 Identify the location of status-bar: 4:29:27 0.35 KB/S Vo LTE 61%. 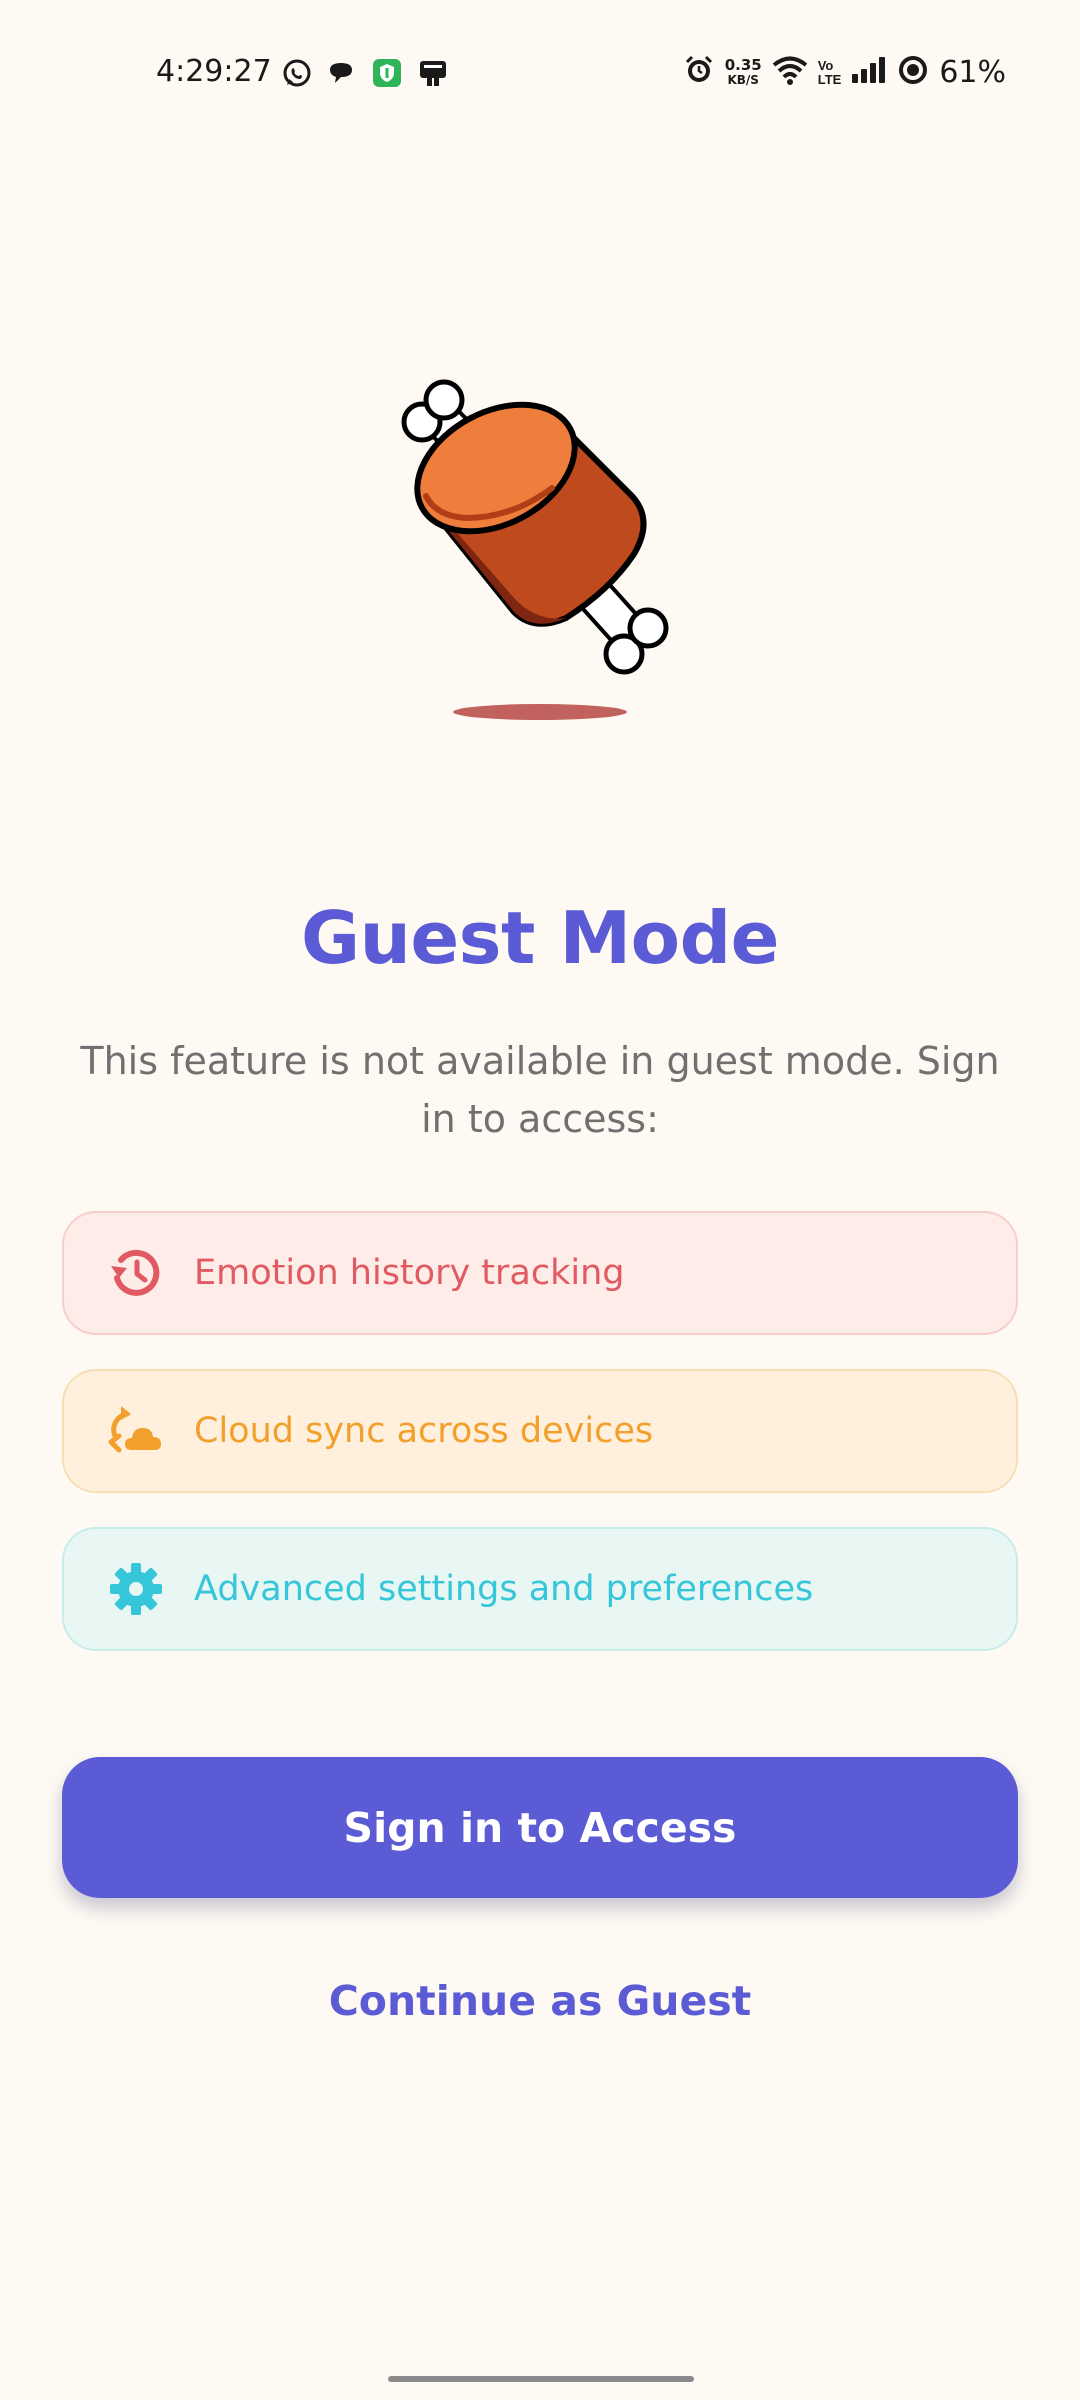
(540, 72).